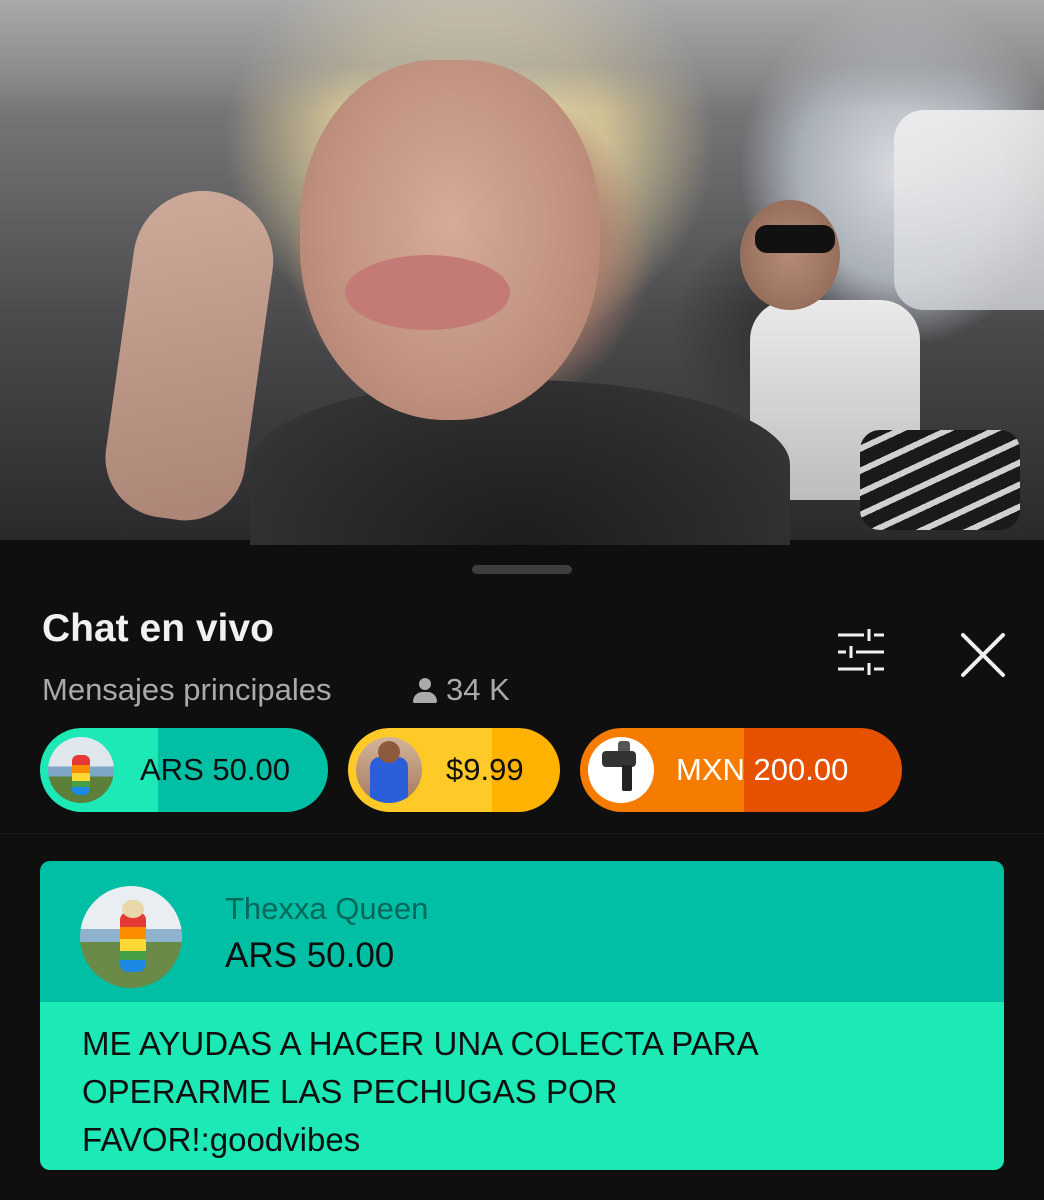 The image size is (1044, 1200). I want to click on ticker-chip: MXN 200.00, so click(741, 770).